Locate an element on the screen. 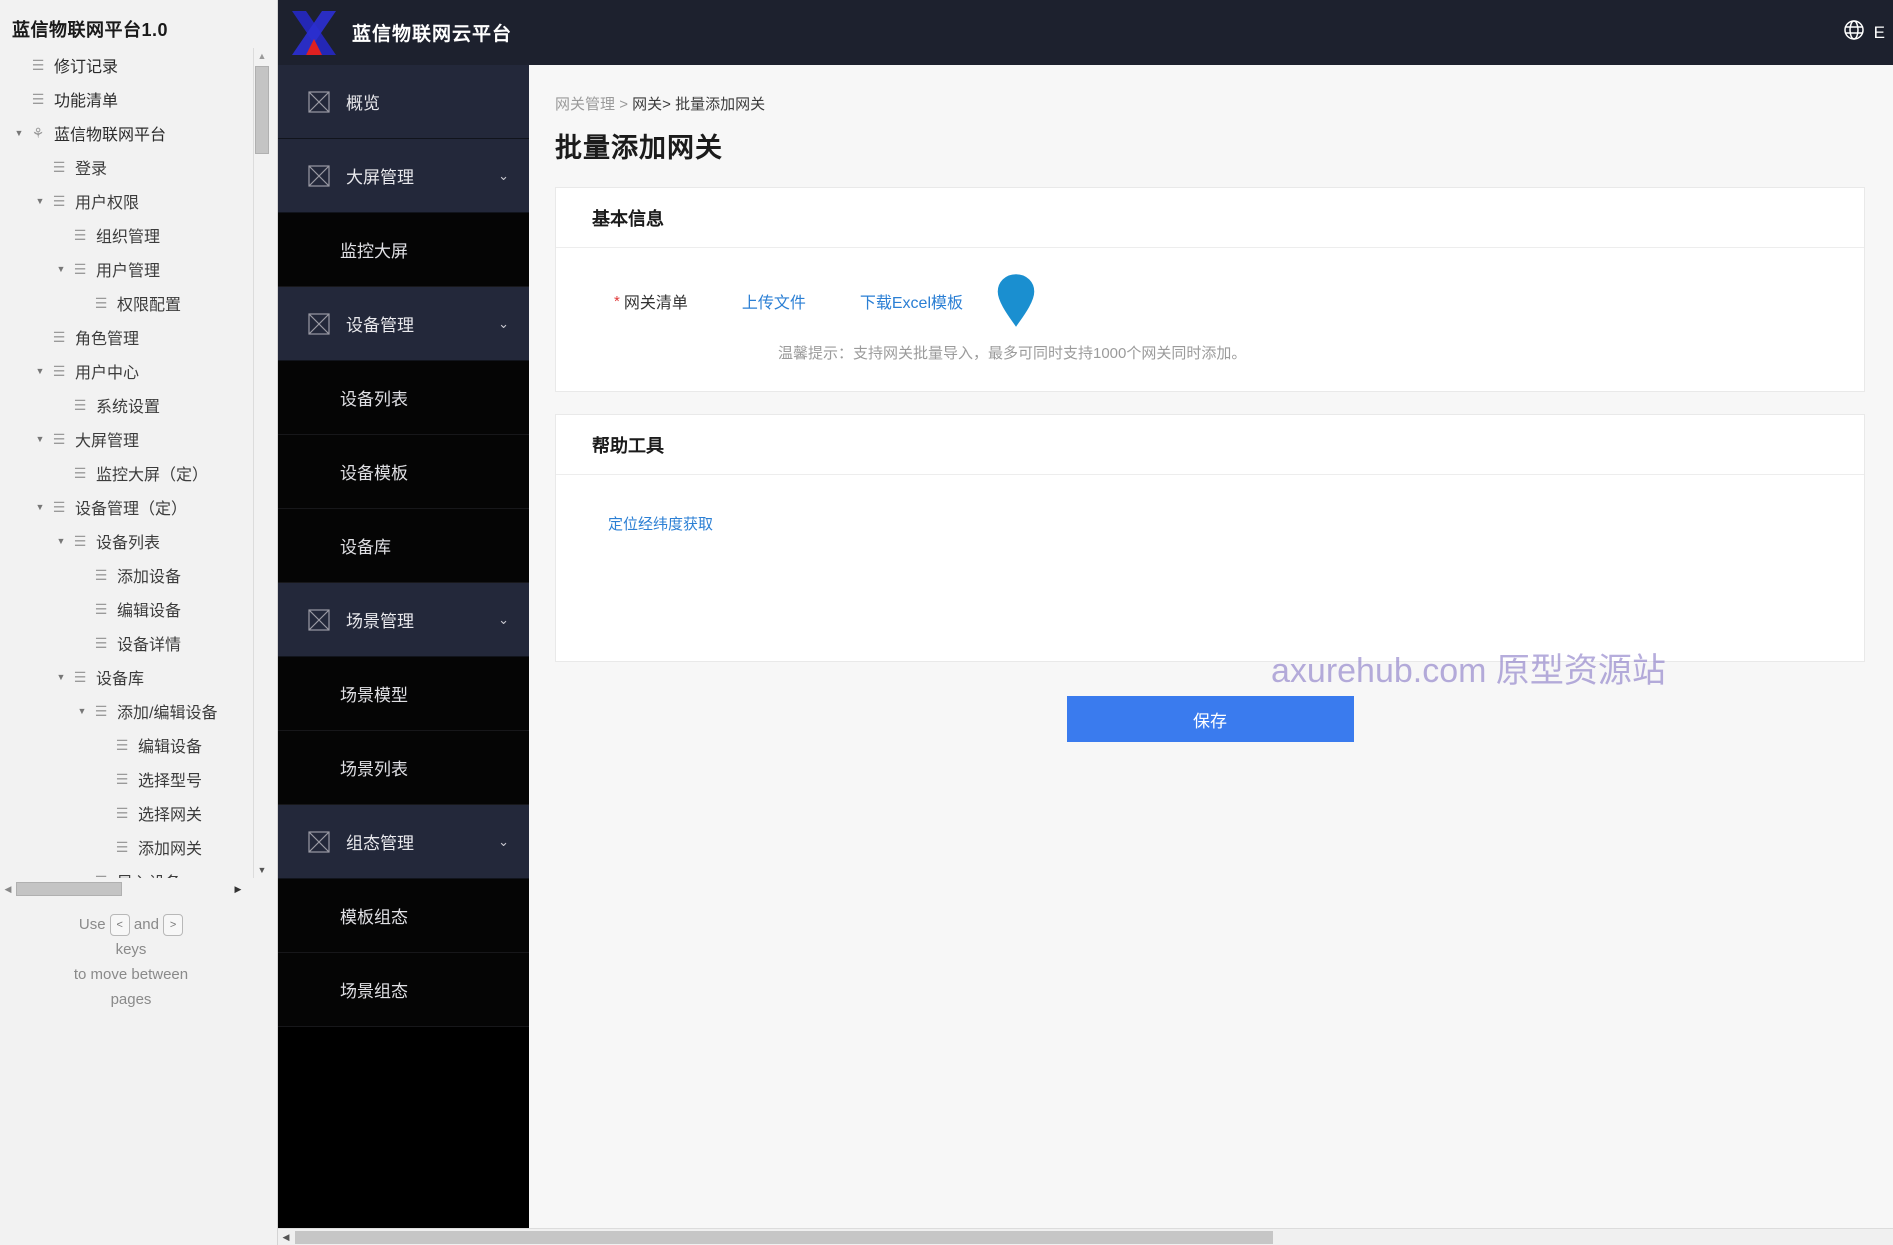 This screenshot has height=1245, width=1893. hint-line-move: to move between is located at coordinates (131, 974).